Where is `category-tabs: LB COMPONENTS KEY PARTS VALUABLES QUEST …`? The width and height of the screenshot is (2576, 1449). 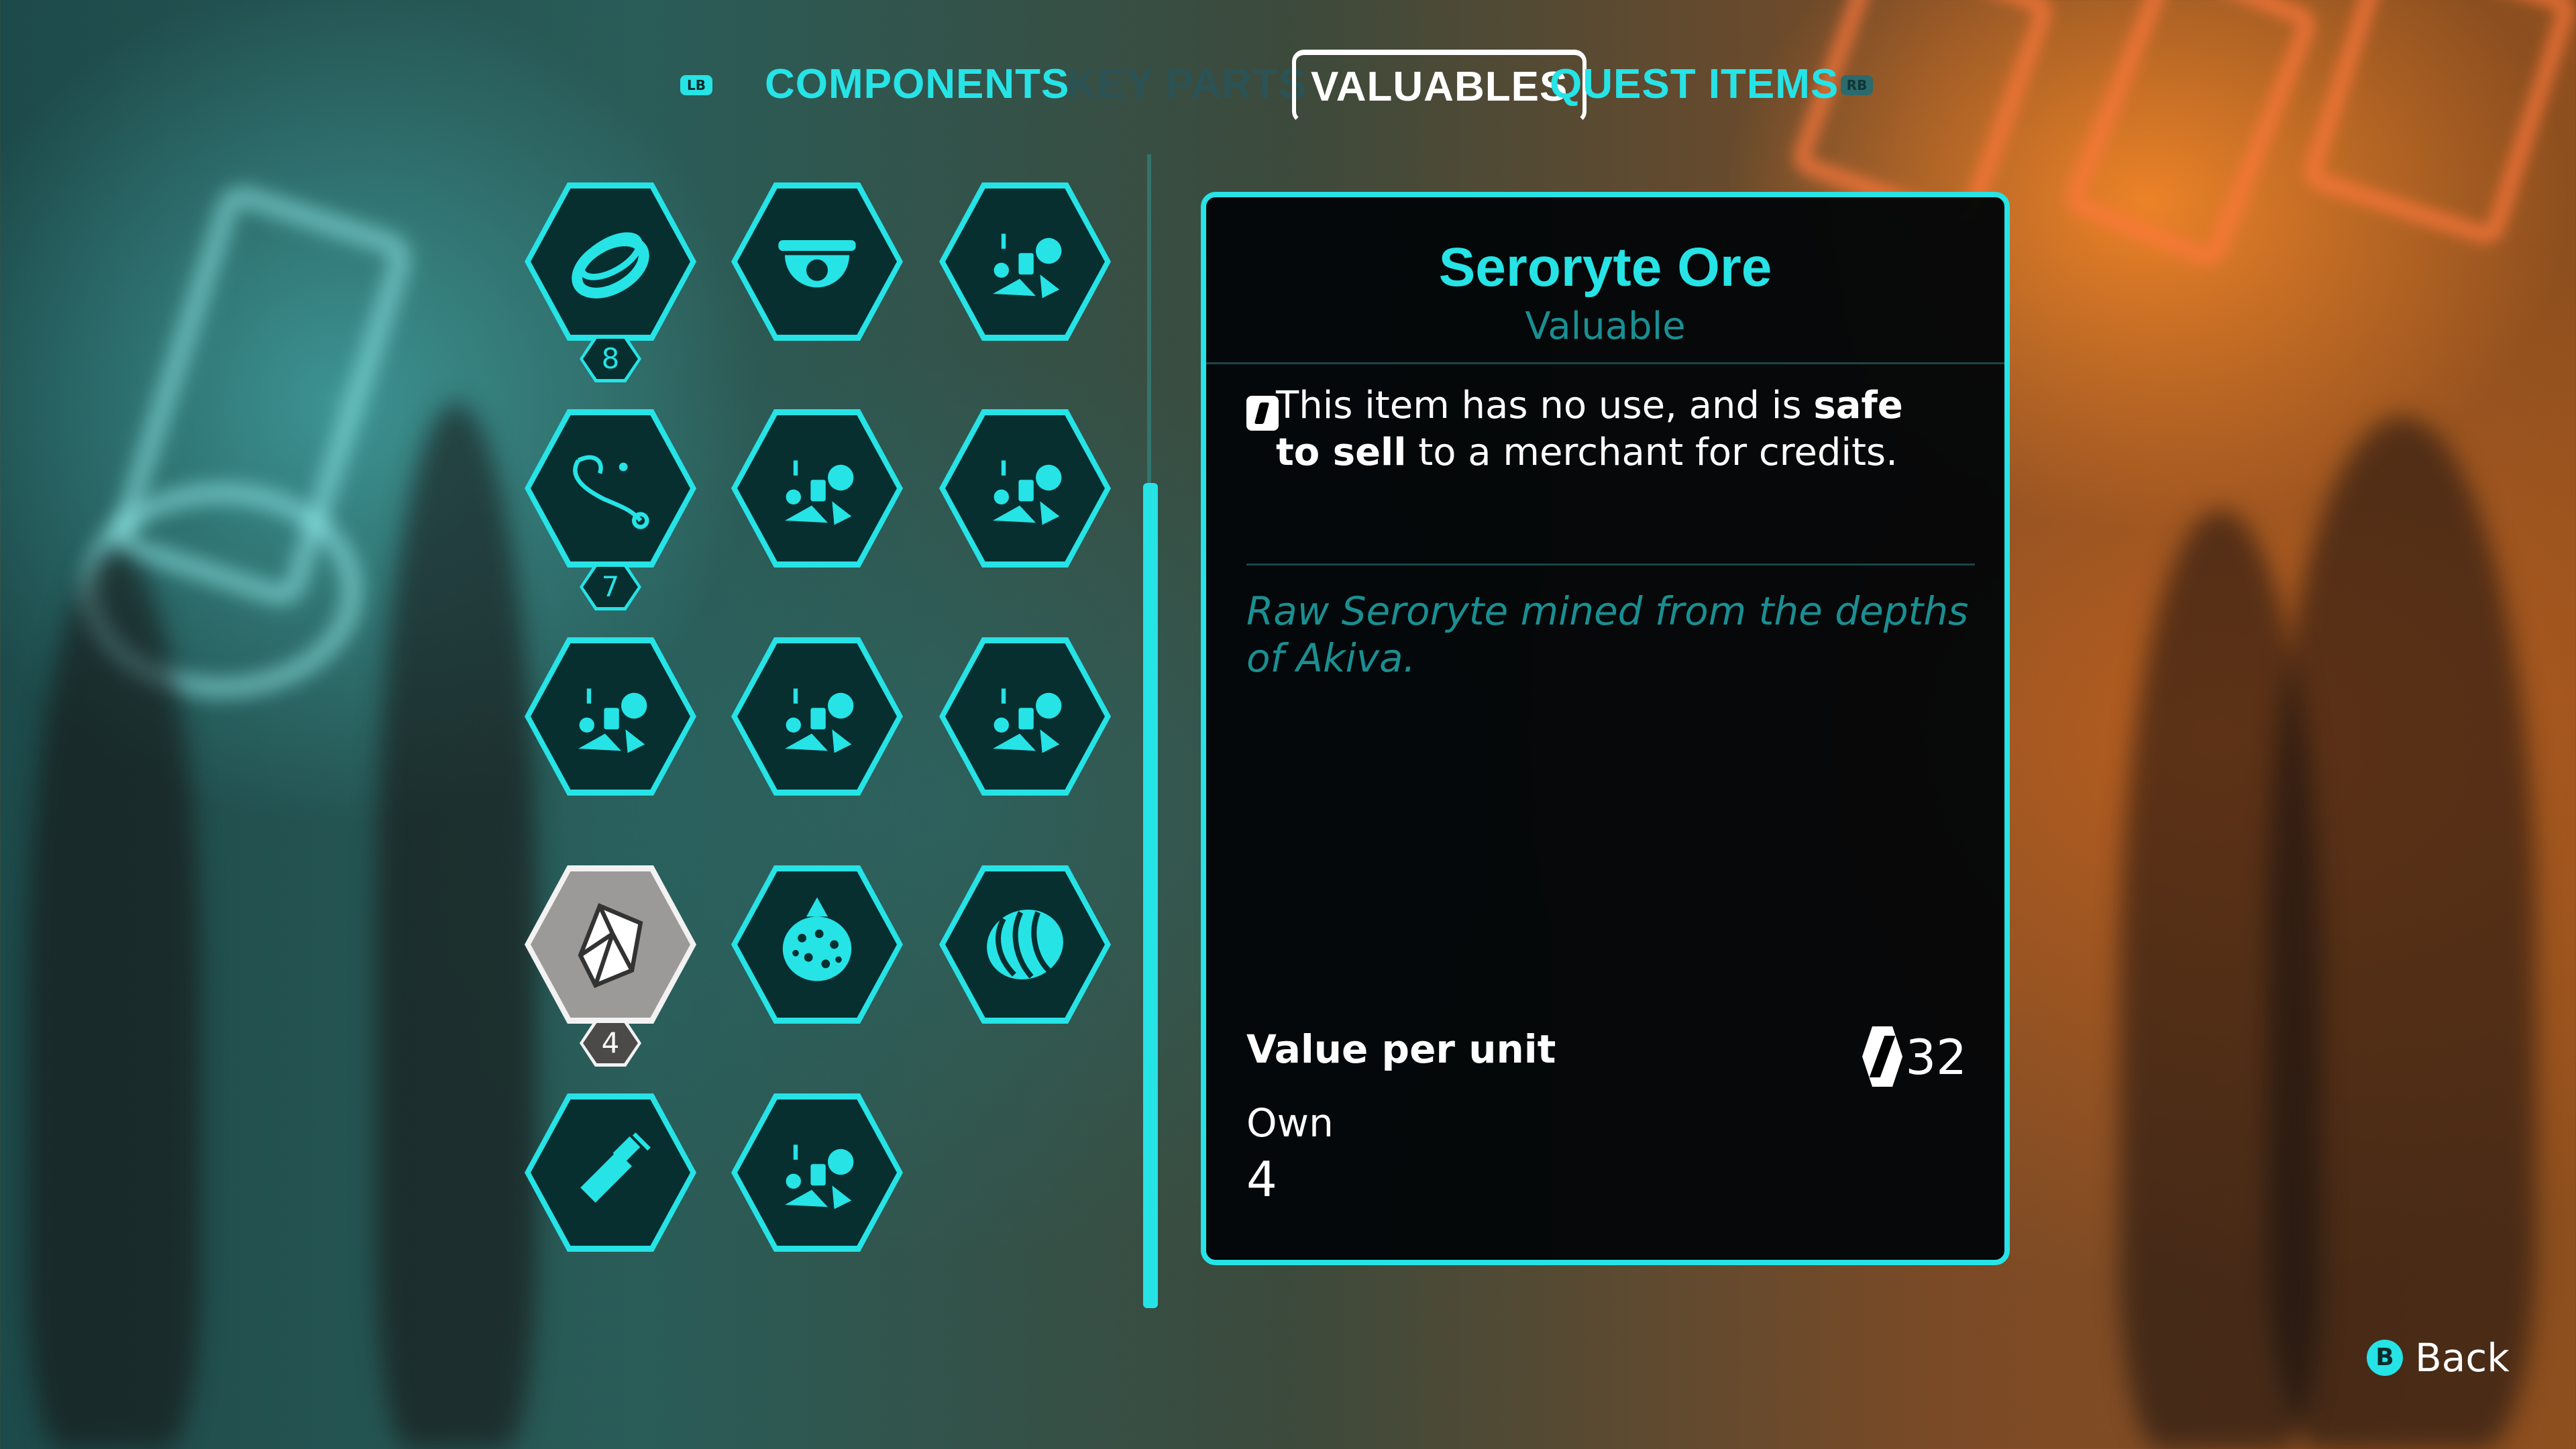 category-tabs: LB COMPONENTS KEY PARTS VALUABLES QUEST … is located at coordinates (1288, 87).